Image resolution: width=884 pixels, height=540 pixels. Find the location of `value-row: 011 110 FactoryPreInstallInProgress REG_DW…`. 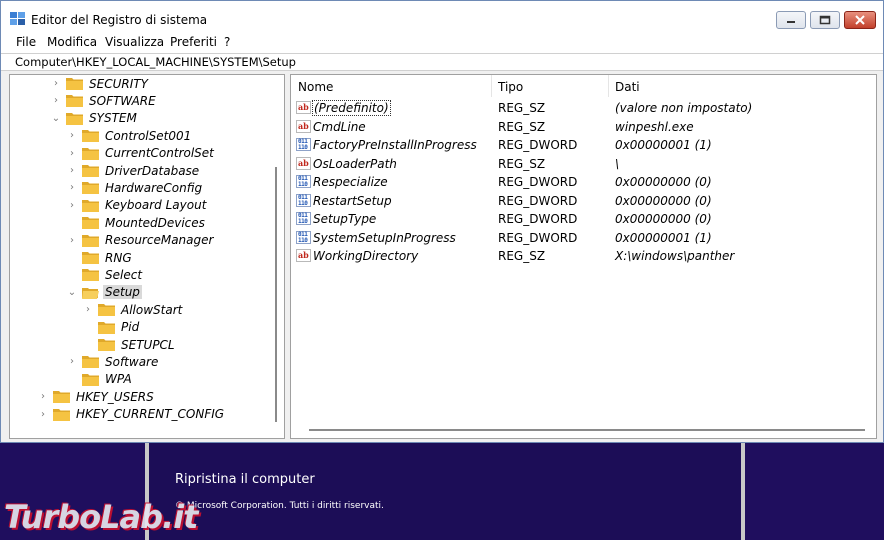

value-row: 011 110 FactoryPreInstallInProgress REG_DW… is located at coordinates (583, 145).